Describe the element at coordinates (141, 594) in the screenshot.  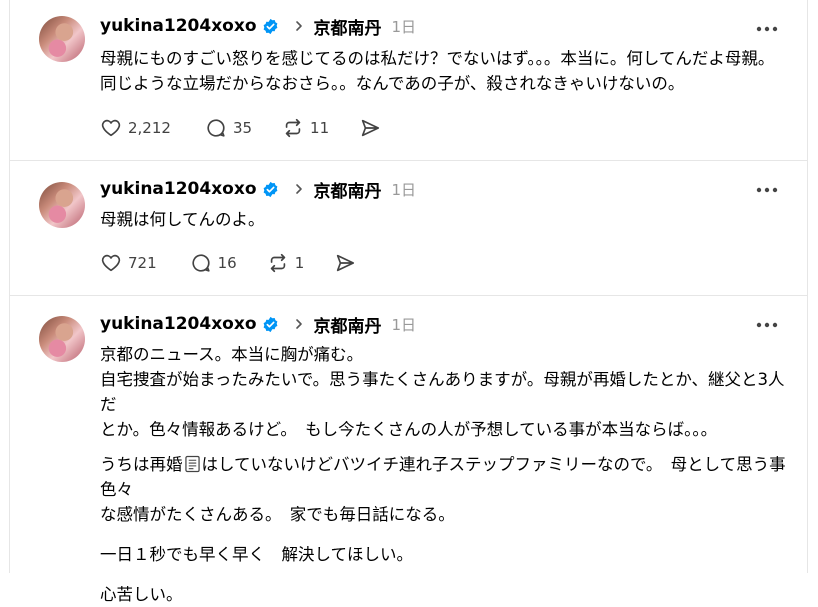
I see `post-paragraph: 心苦しい。` at that location.